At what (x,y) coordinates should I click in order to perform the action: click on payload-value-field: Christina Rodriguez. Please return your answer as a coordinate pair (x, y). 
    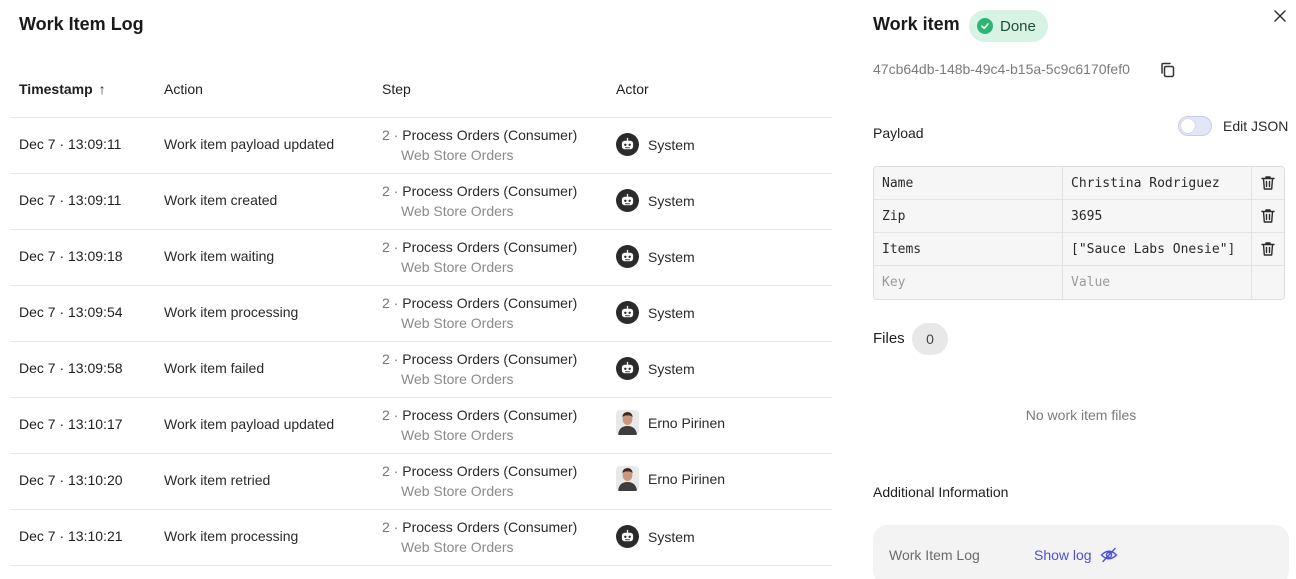
    Looking at the image, I should click on (1157, 183).